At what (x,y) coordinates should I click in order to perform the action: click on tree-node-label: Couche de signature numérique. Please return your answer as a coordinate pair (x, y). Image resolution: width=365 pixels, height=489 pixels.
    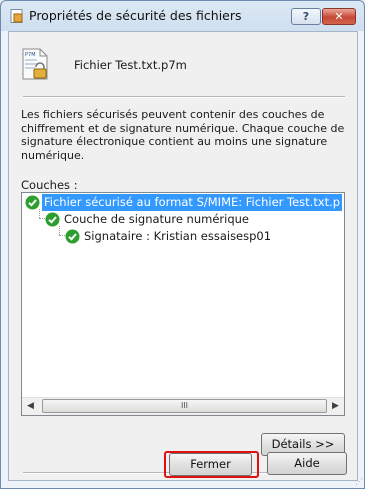
    Looking at the image, I should click on (156, 219).